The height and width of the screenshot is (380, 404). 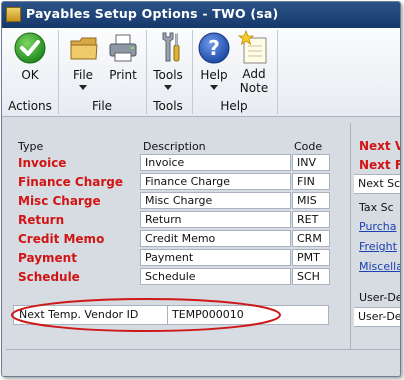 I want to click on code-column-header: Code, so click(x=308, y=146).